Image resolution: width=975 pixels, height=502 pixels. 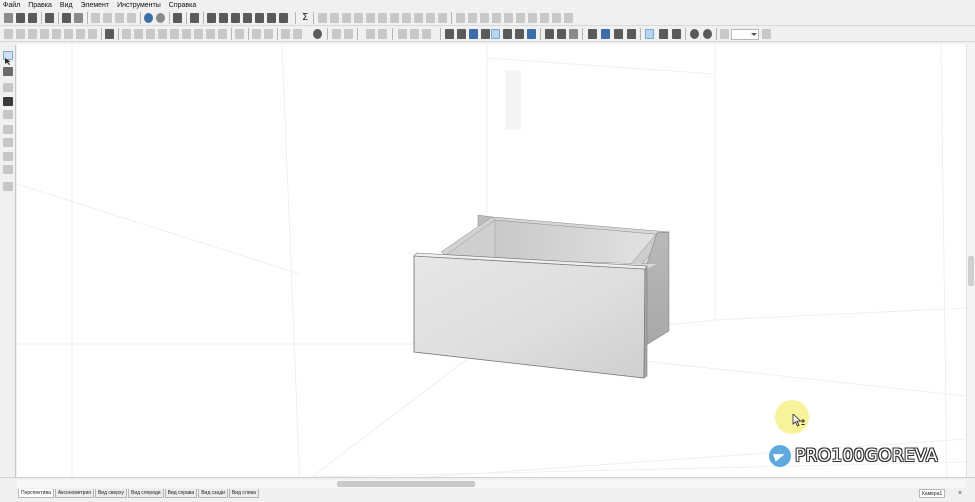 I want to click on copy-icon, so click(x=107, y=18).